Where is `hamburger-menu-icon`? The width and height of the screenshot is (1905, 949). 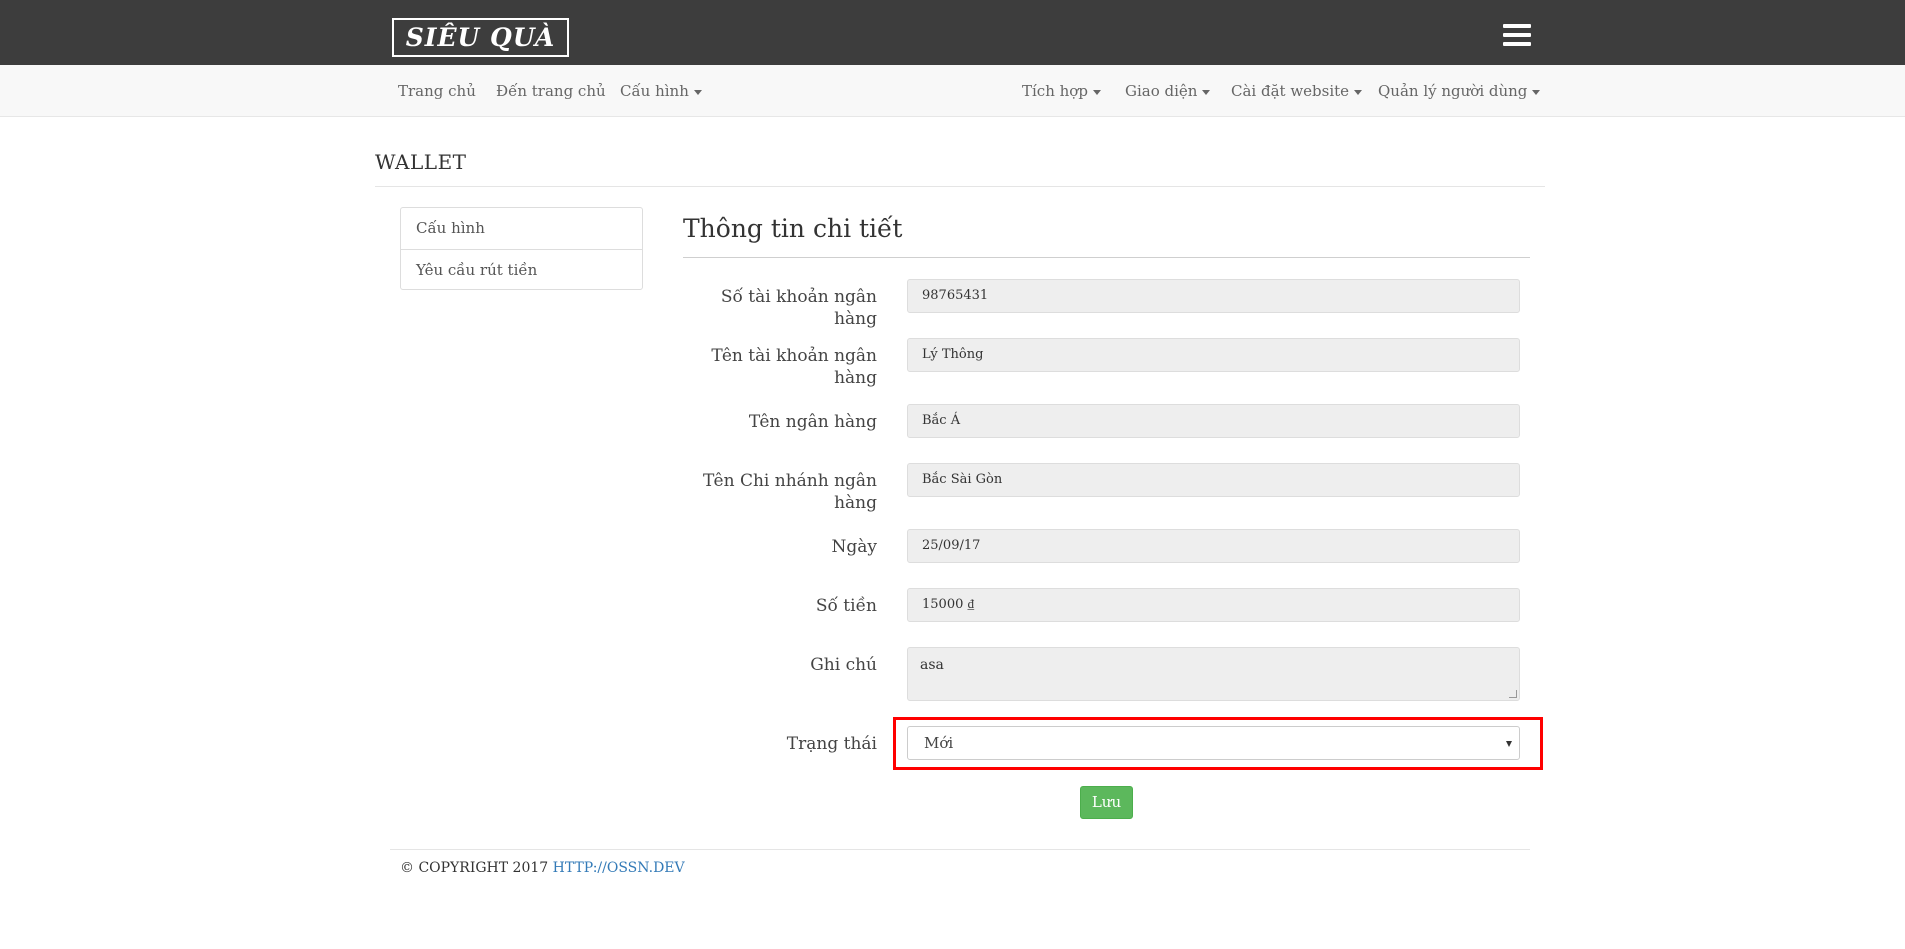
hamburger-menu-icon is located at coordinates (1517, 36).